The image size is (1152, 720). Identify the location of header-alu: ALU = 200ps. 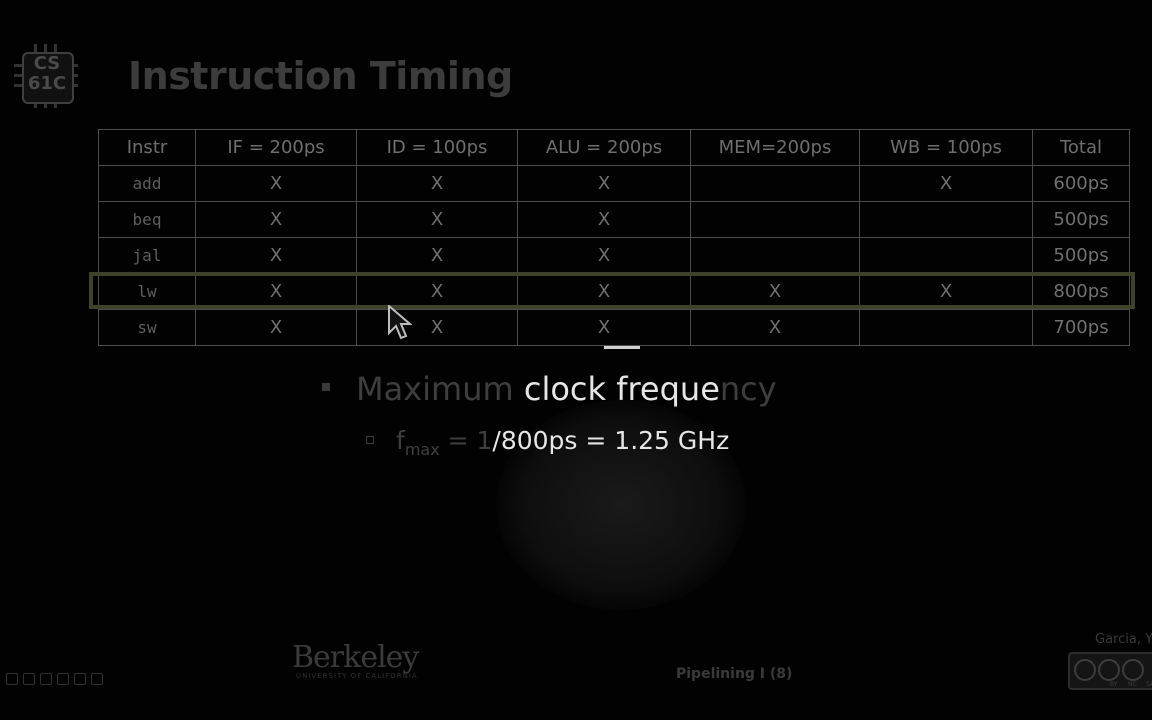
(604, 147).